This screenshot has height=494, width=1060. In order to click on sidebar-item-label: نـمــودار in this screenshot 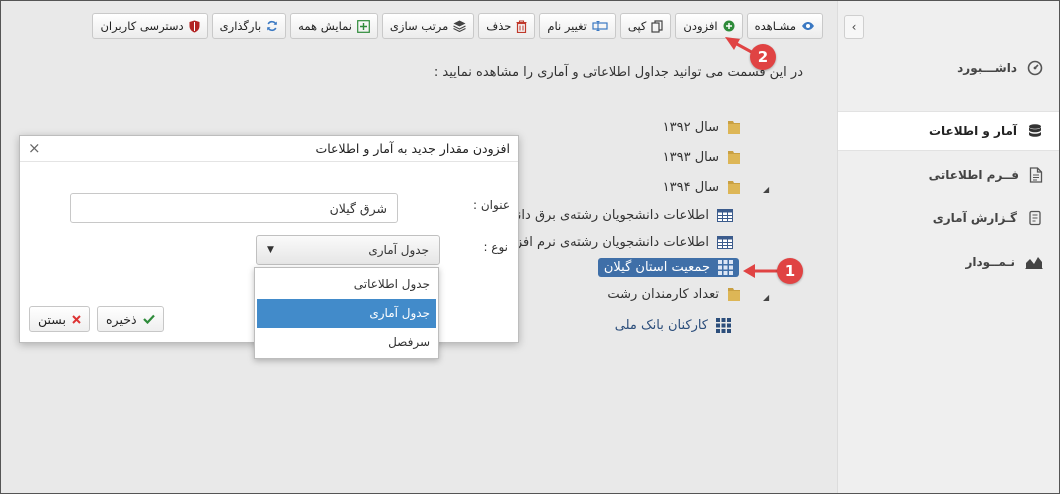, I will do `click(990, 262)`.